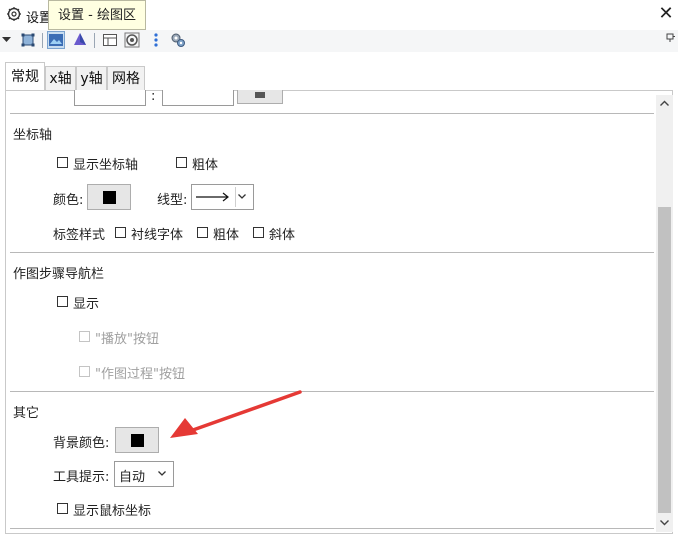 The image size is (678, 538). Describe the element at coordinates (226, 235) in the screenshot. I see `label-bold-label: 粗体` at that location.